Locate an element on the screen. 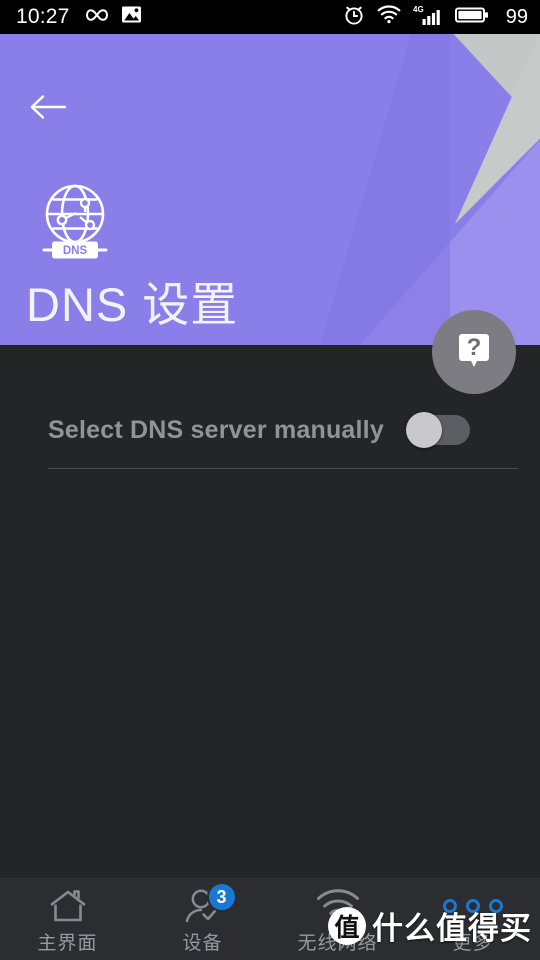 The image size is (540, 960). help-fab: ? is located at coordinates (474, 352).